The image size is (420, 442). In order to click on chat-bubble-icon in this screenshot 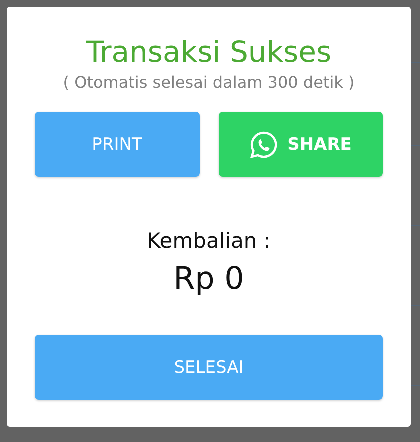, I will do `click(264, 144)`.